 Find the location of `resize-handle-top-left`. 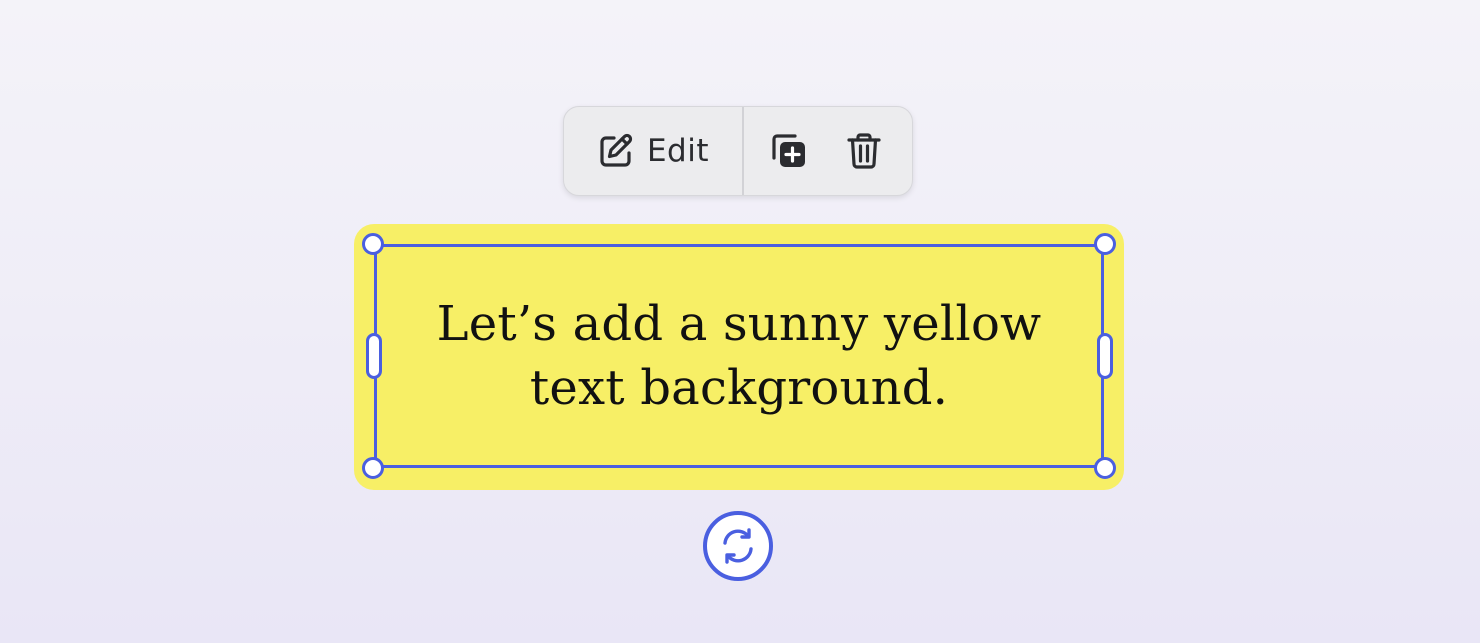

resize-handle-top-left is located at coordinates (373, 244).